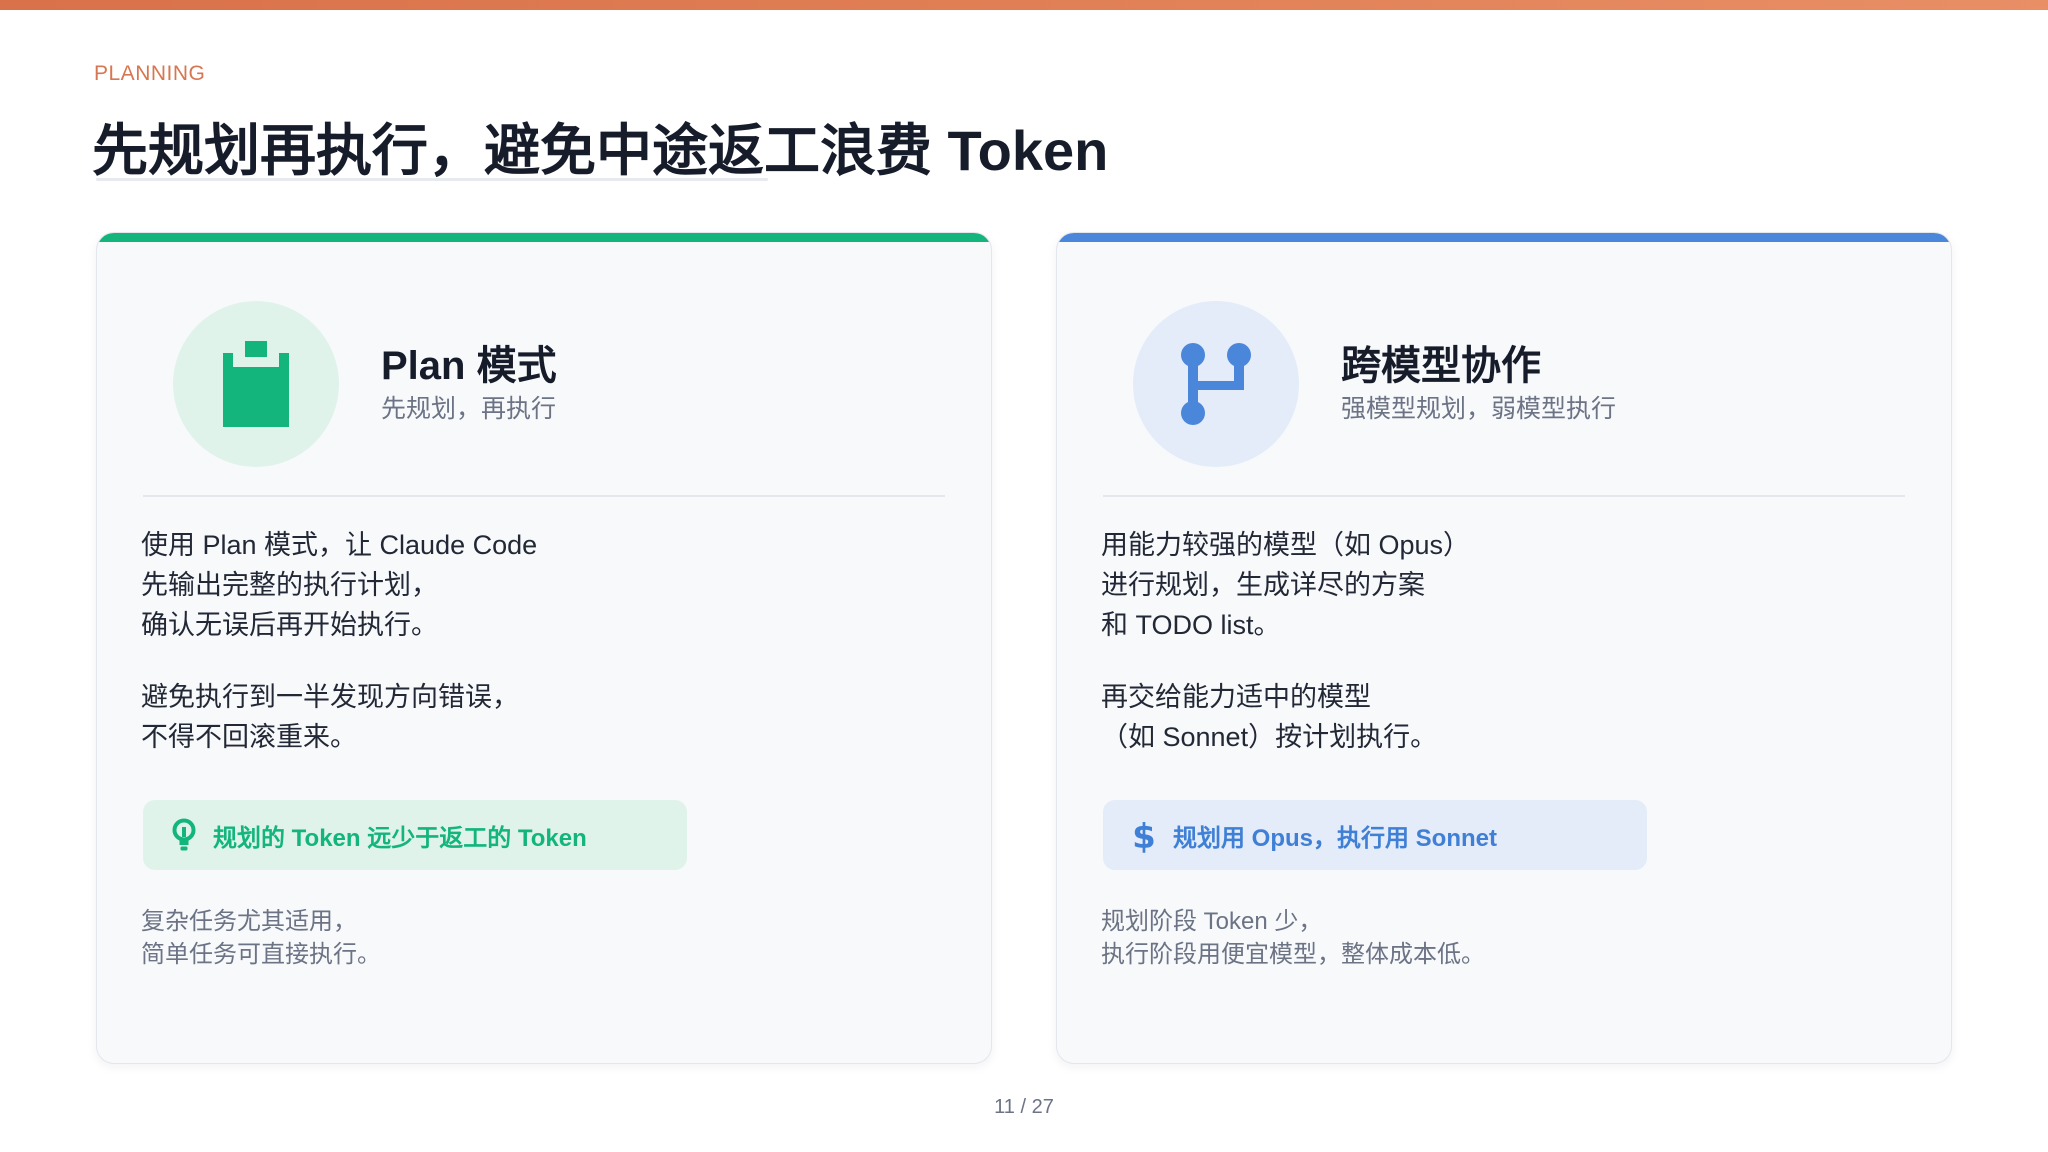 The width and height of the screenshot is (2048, 1152). Describe the element at coordinates (339, 545) in the screenshot. I see `text-line: 使用 Plan 模式，让 Claude Code` at that location.